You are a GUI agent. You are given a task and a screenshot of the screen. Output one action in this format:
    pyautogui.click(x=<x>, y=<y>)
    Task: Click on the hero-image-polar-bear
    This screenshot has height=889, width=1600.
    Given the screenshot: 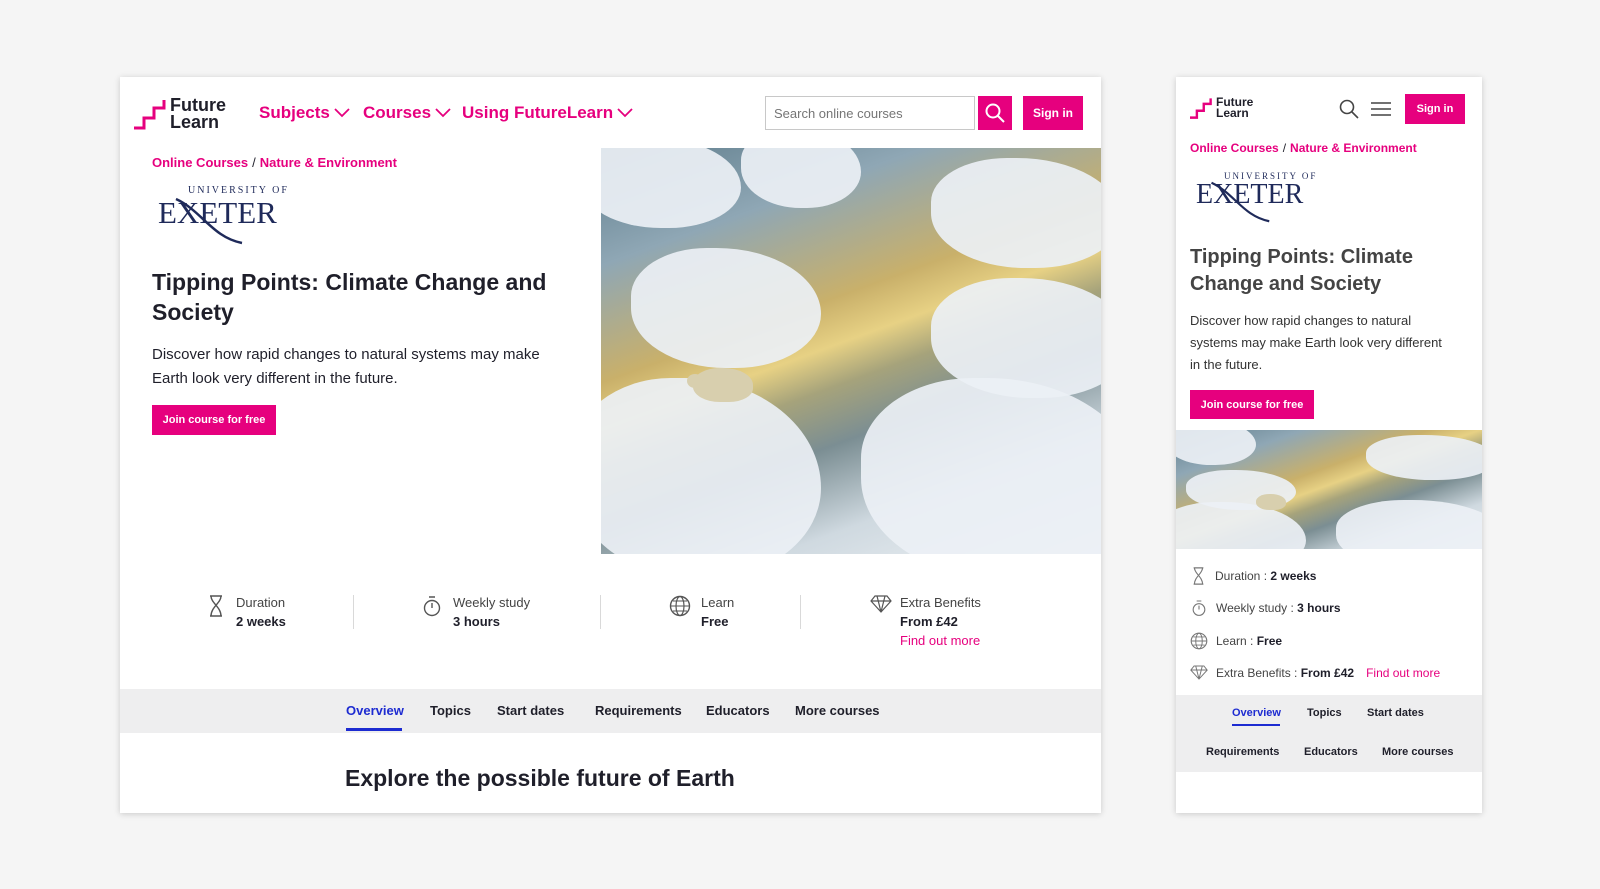 What is the action you would take?
    pyautogui.click(x=851, y=351)
    